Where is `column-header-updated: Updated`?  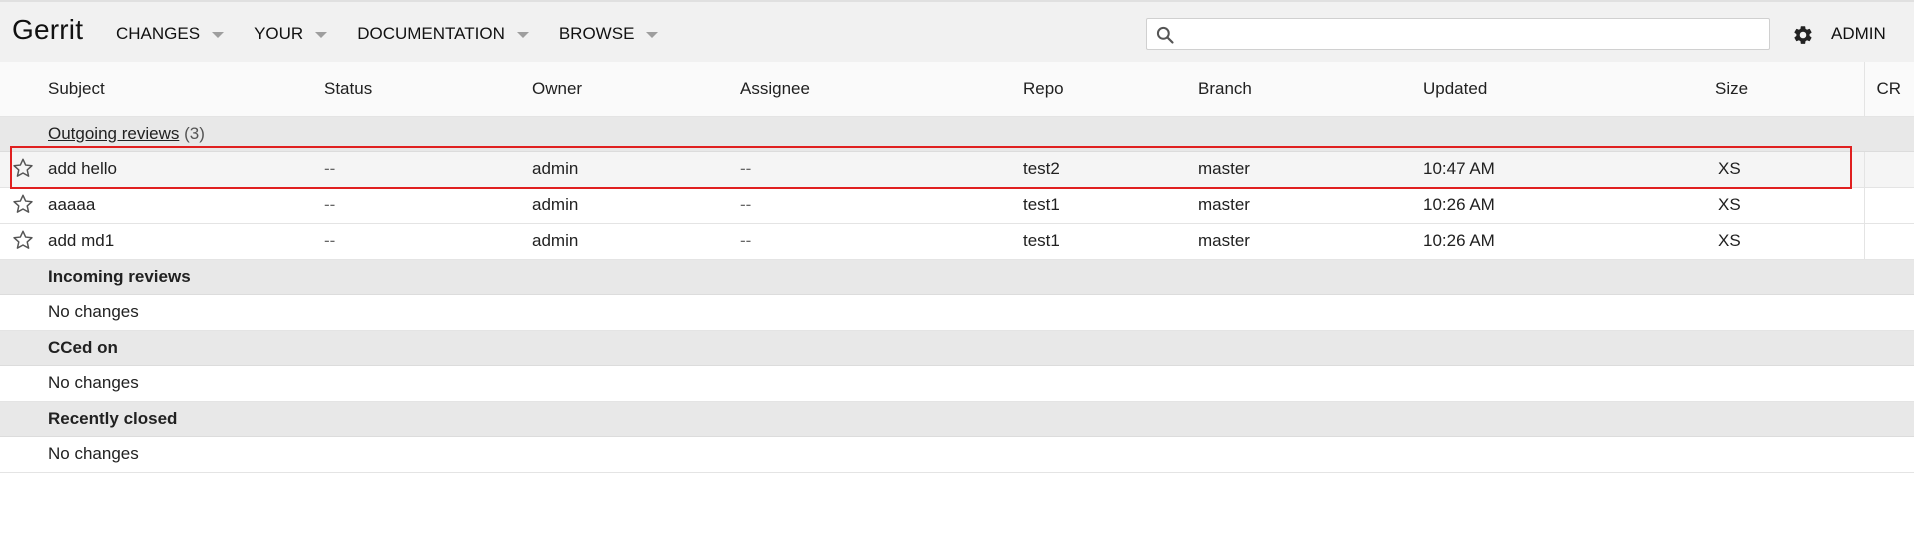
column-header-updated: Updated is located at coordinates (1569, 89).